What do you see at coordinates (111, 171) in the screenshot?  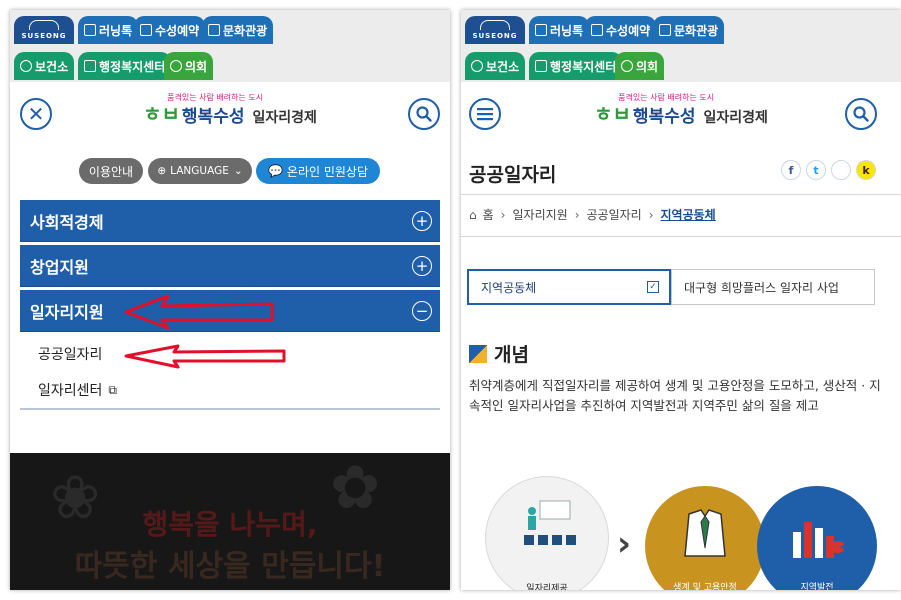 I see `guide-button: 이용안내` at bounding box center [111, 171].